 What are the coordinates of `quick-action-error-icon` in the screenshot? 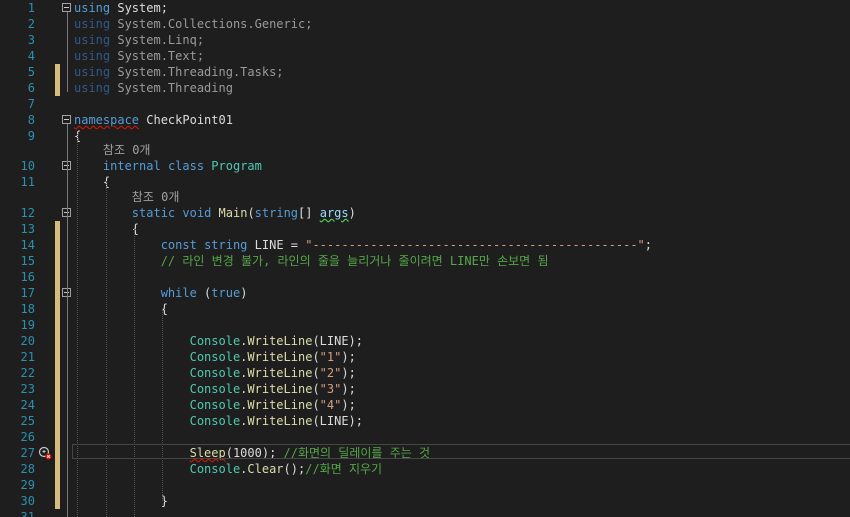 It's located at (45, 453).